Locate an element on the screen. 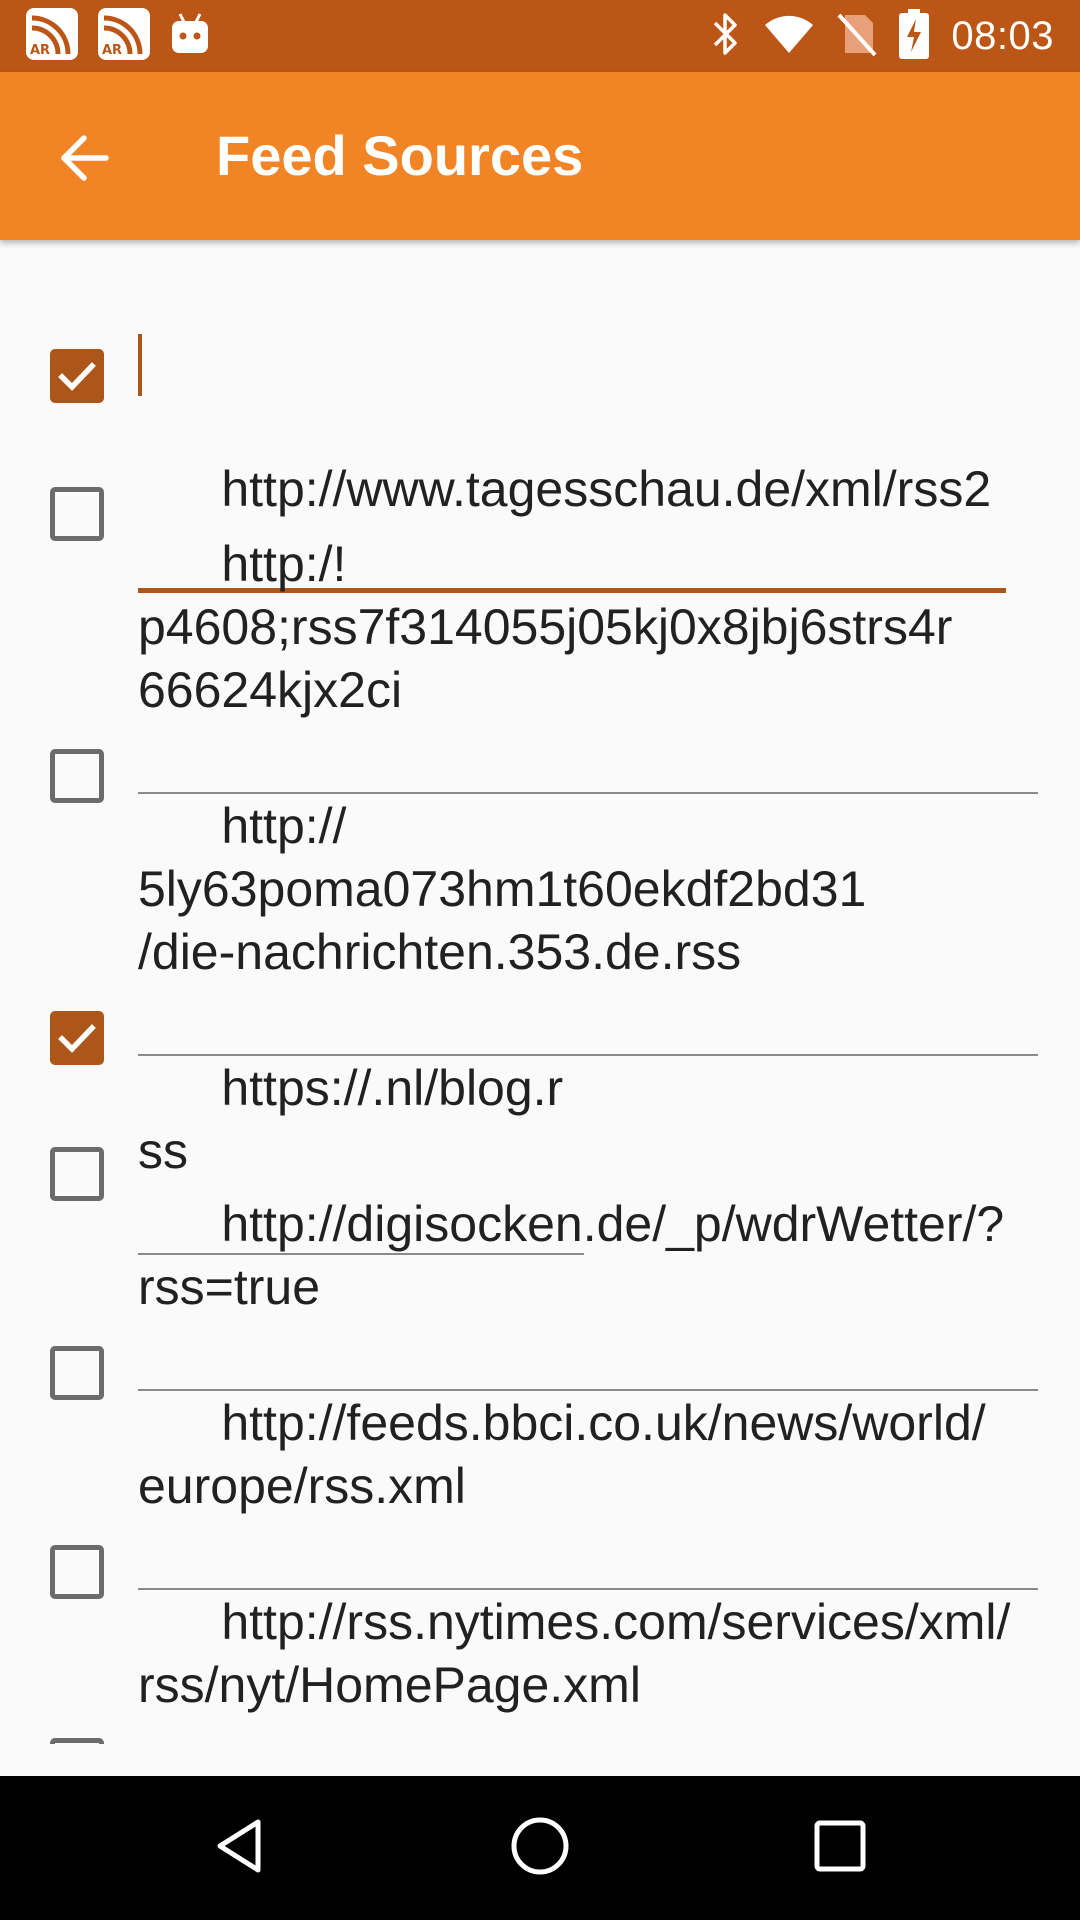  navigation-bar is located at coordinates (540, 1848).